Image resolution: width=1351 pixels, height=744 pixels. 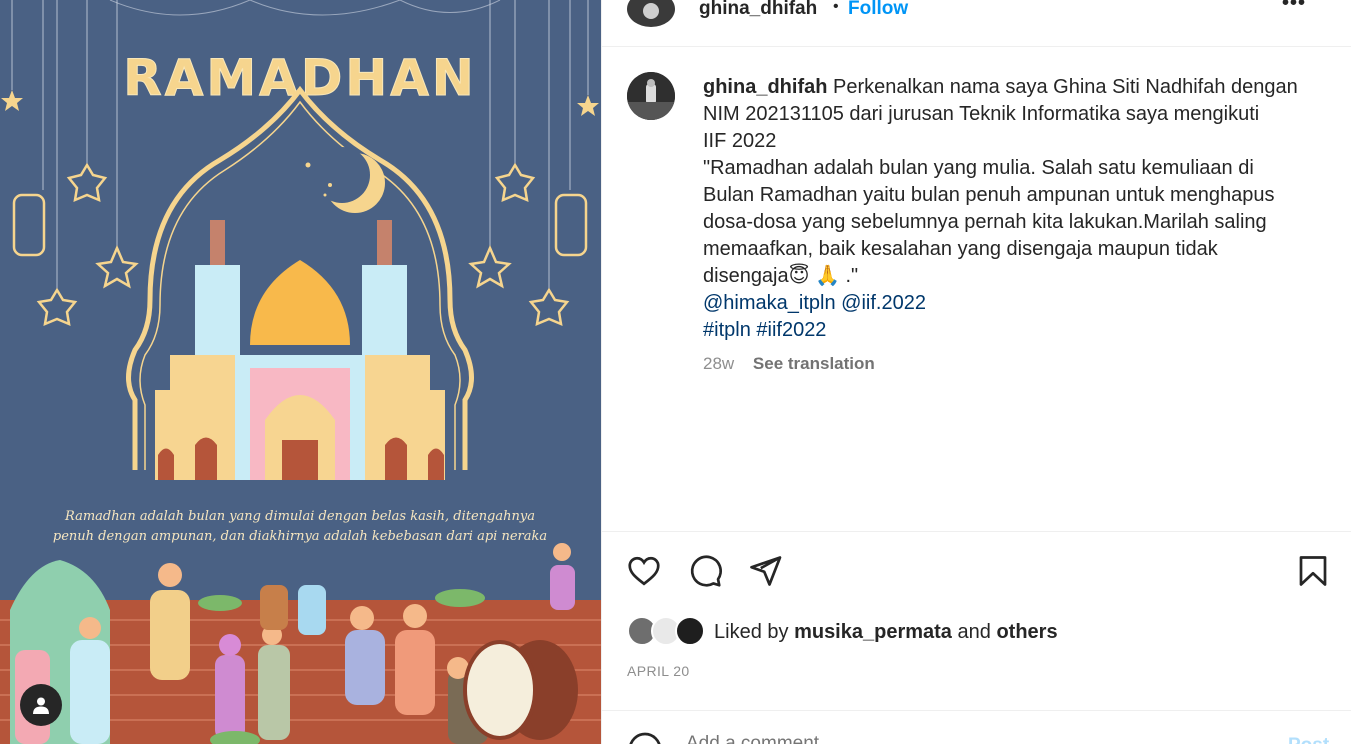 I want to click on post-header: ghina_dhifah • Follow •••, so click(x=976, y=23).